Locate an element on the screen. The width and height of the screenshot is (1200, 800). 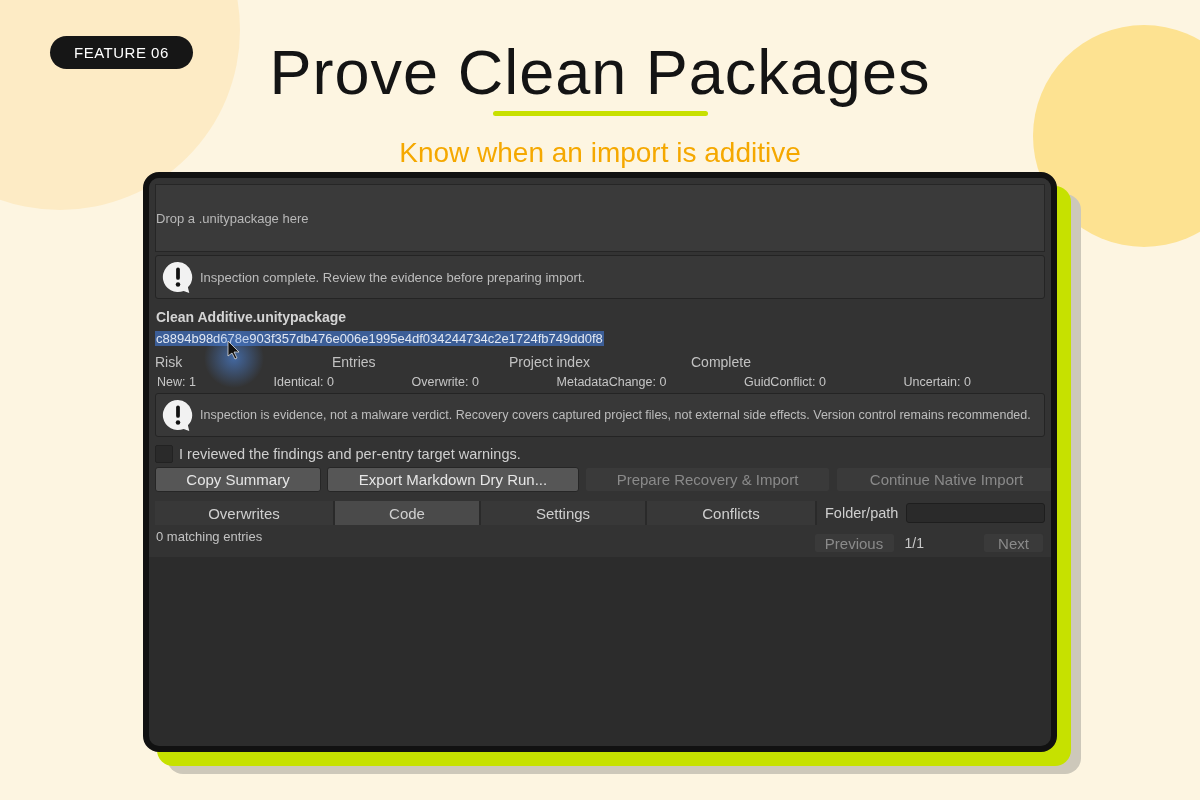
hash-text: c8894b98d678e903f357db476e006e1995e4df034244734c2e1724fb749dd0f8 is located at coordinates (379, 338).